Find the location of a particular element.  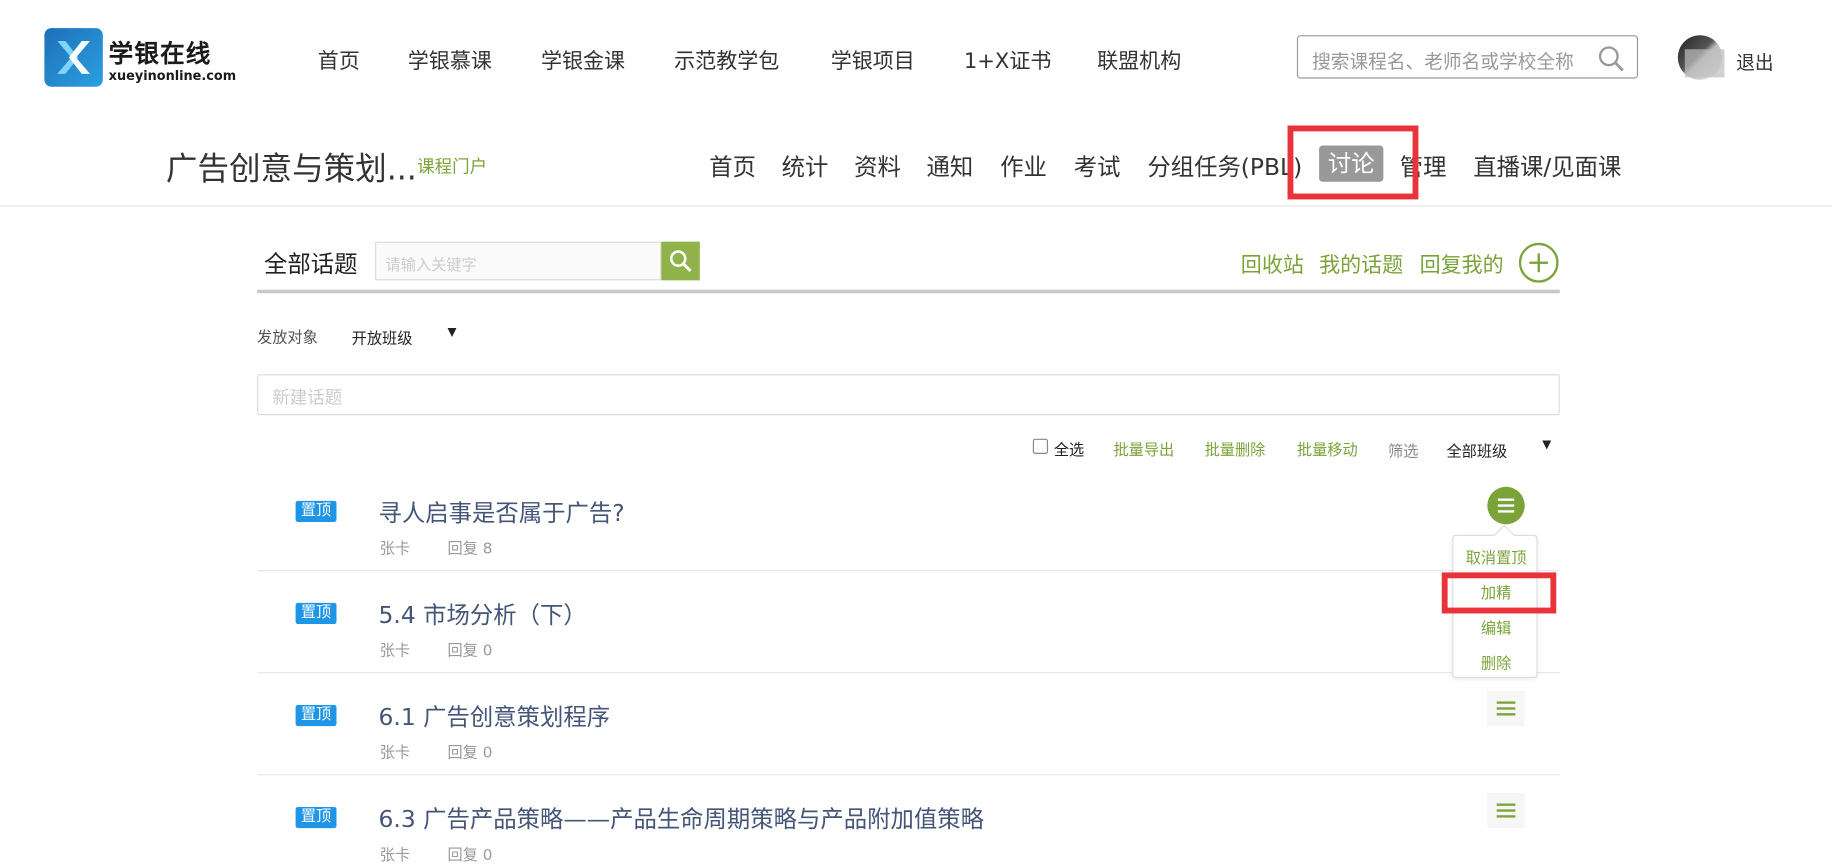

course-tab-exams: 考试 is located at coordinates (1097, 165).